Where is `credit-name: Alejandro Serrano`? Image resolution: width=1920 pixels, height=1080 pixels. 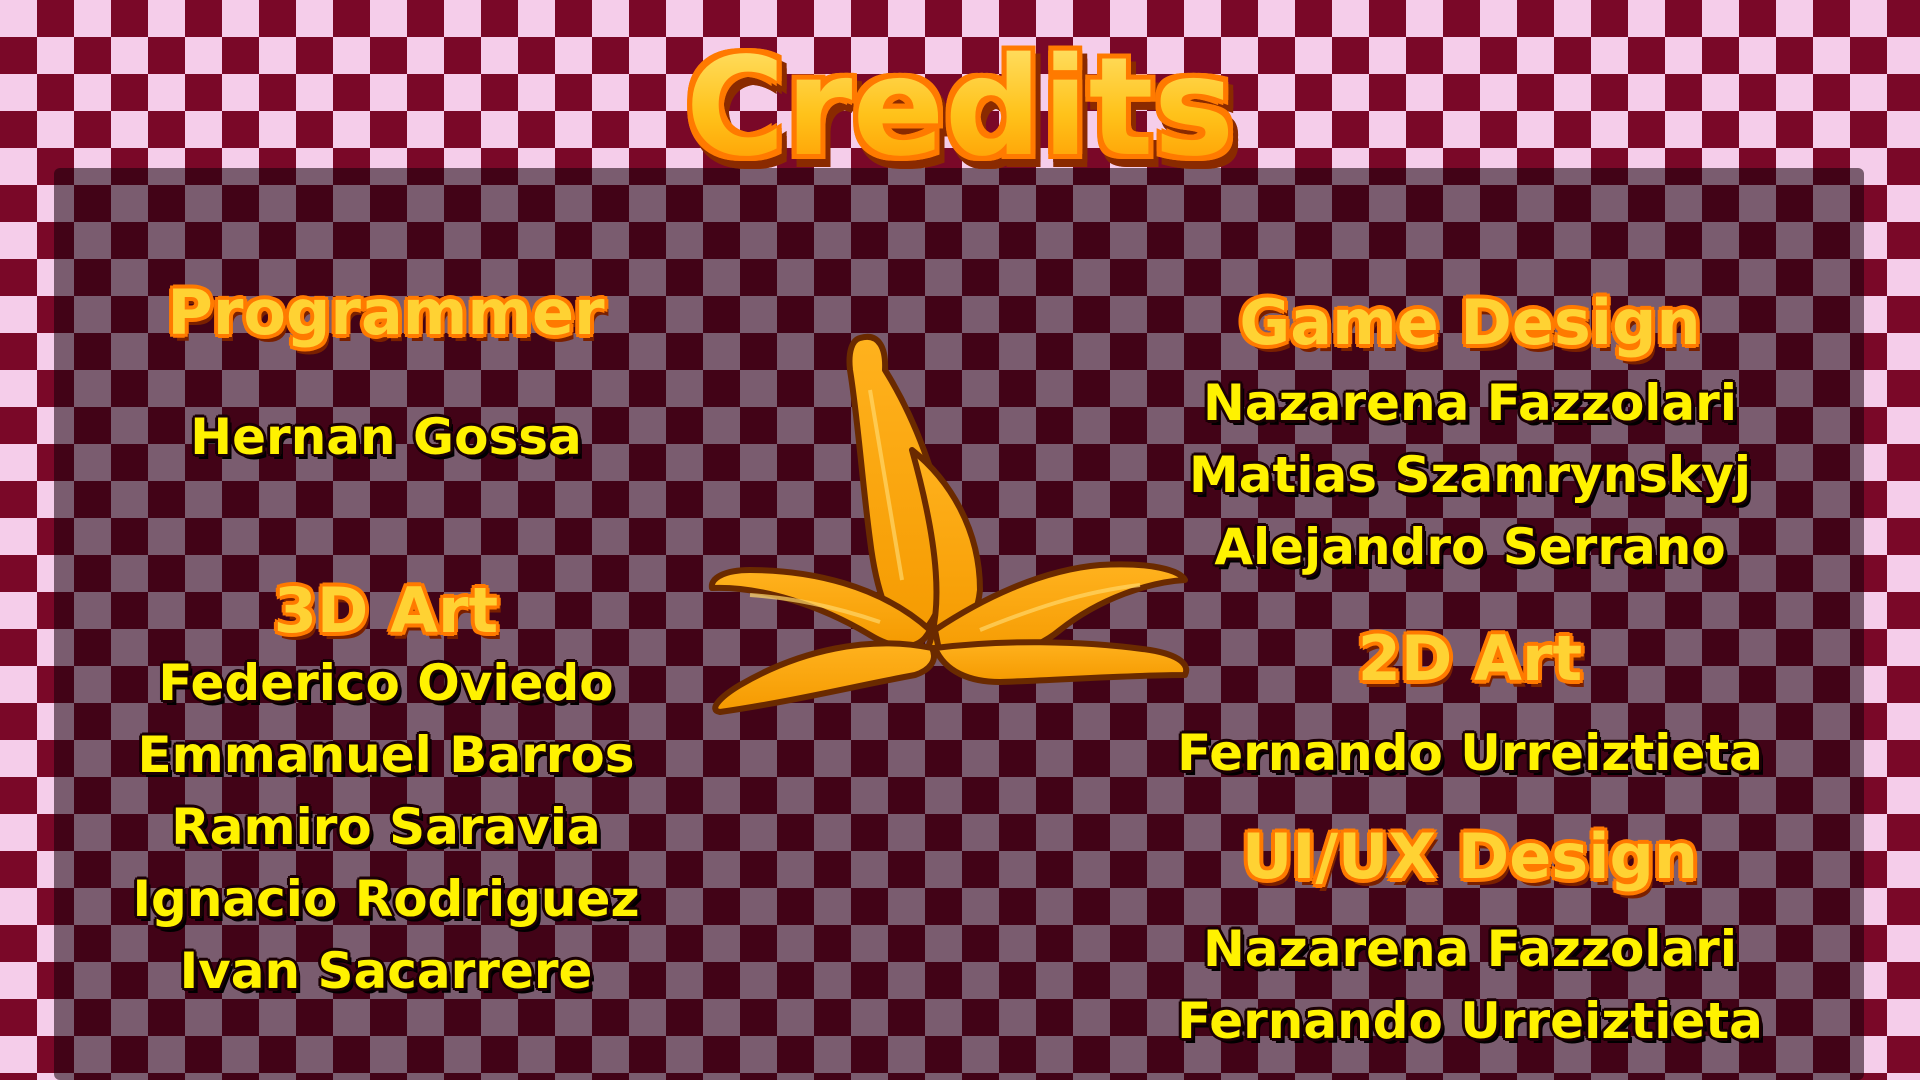
credit-name: Alejandro Serrano is located at coordinates (1470, 547).